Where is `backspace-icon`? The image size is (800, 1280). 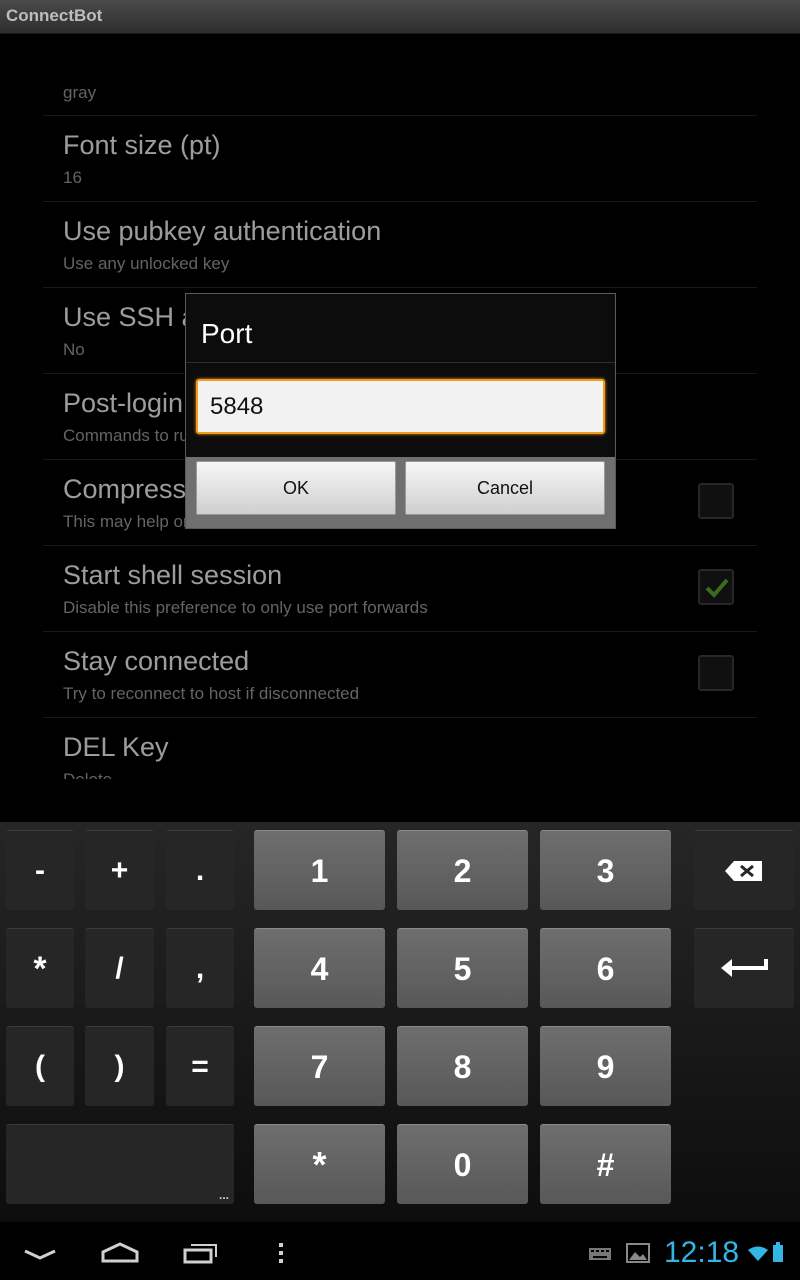 backspace-icon is located at coordinates (743, 871).